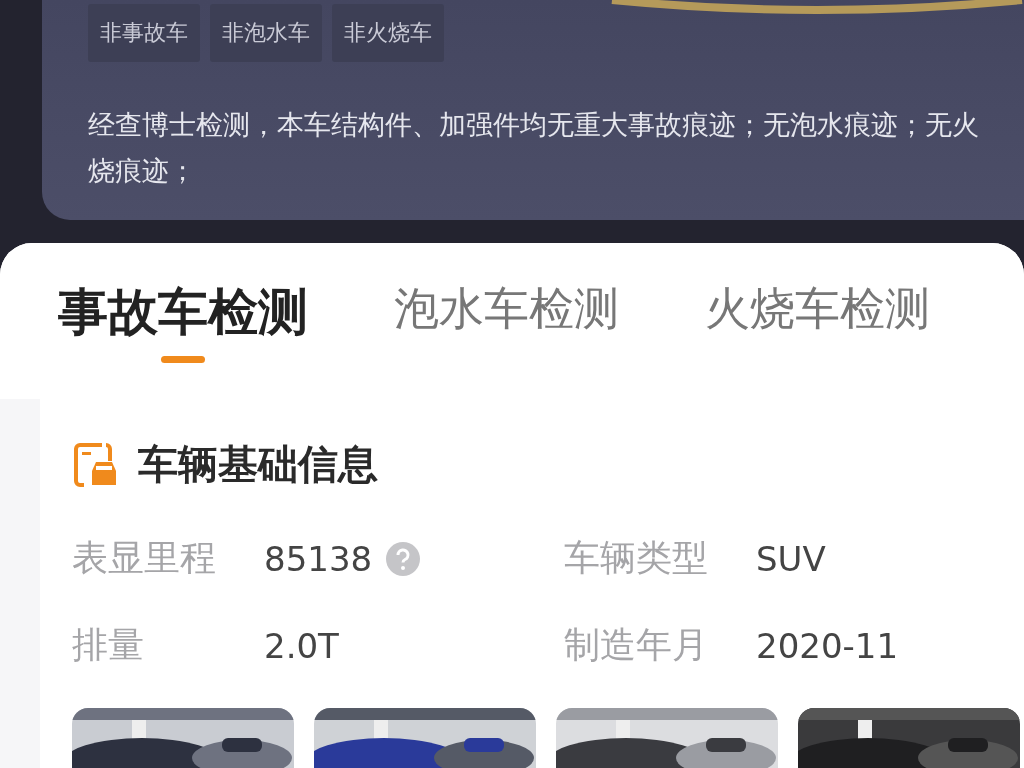  Describe the element at coordinates (636, 645) in the screenshot. I see `field-label: 制造年月` at that location.